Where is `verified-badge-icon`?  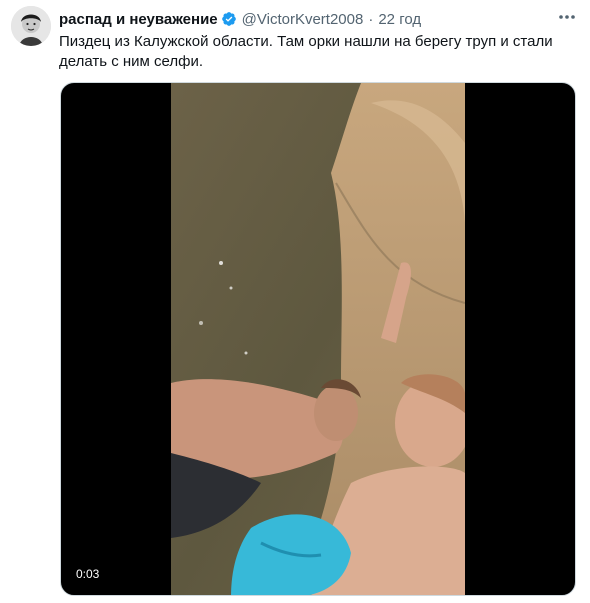 verified-badge-icon is located at coordinates (228, 19).